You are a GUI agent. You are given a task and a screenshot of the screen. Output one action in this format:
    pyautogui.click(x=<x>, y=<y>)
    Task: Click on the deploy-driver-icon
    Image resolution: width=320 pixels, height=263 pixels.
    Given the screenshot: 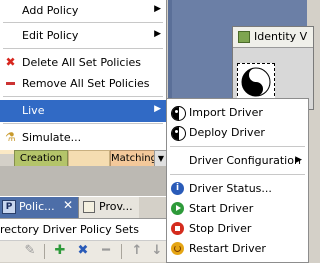 What is the action you would take?
    pyautogui.click(x=178, y=133)
    